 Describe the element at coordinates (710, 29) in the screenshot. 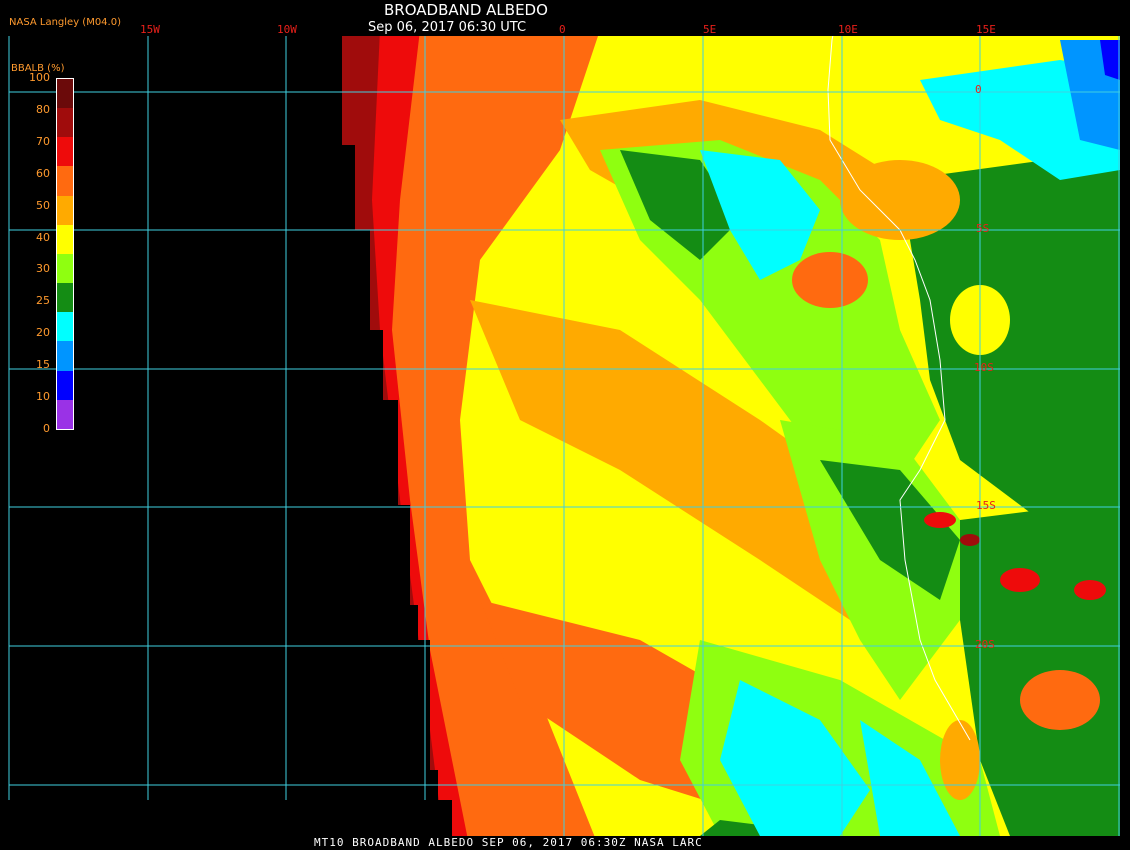

I see `lon-label-5e: 5E` at that location.